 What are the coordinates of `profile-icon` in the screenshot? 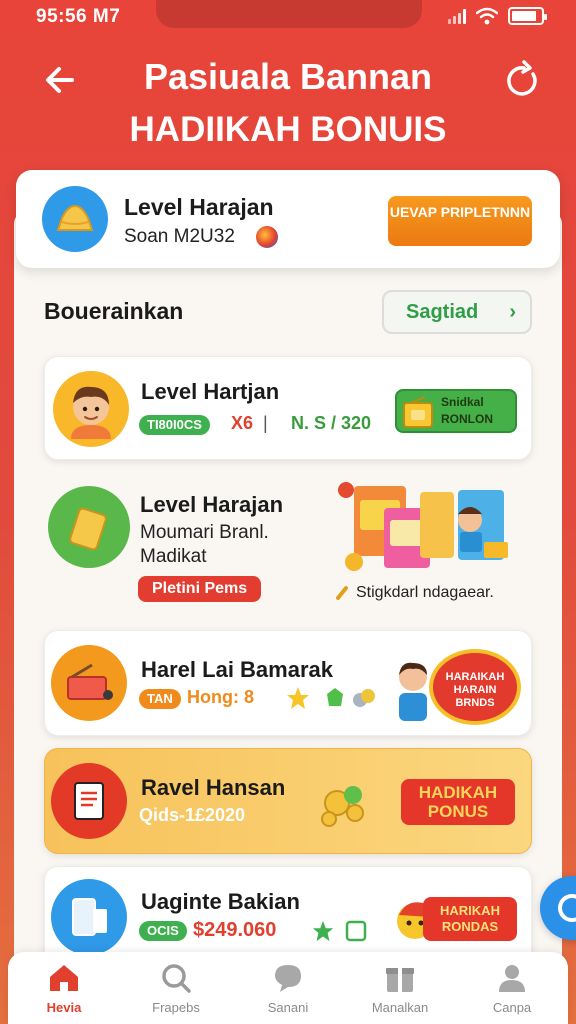 It's located at (512, 978).